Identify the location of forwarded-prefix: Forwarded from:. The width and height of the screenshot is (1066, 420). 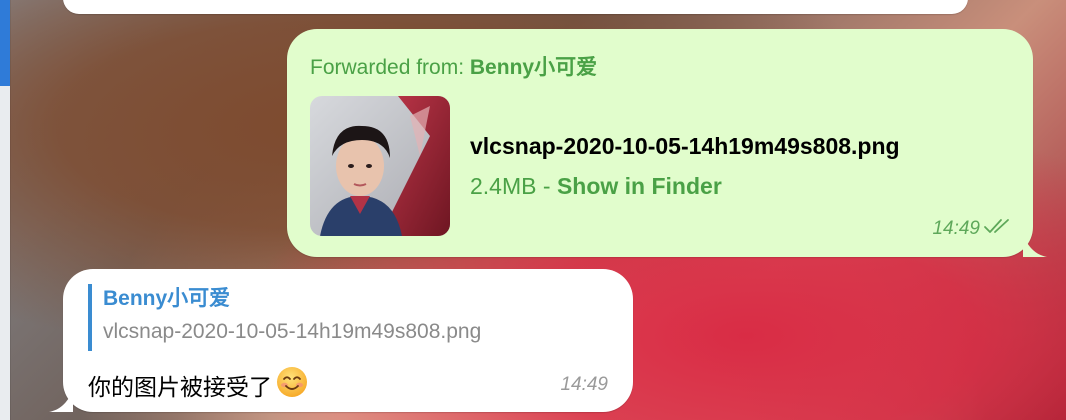
(390, 67).